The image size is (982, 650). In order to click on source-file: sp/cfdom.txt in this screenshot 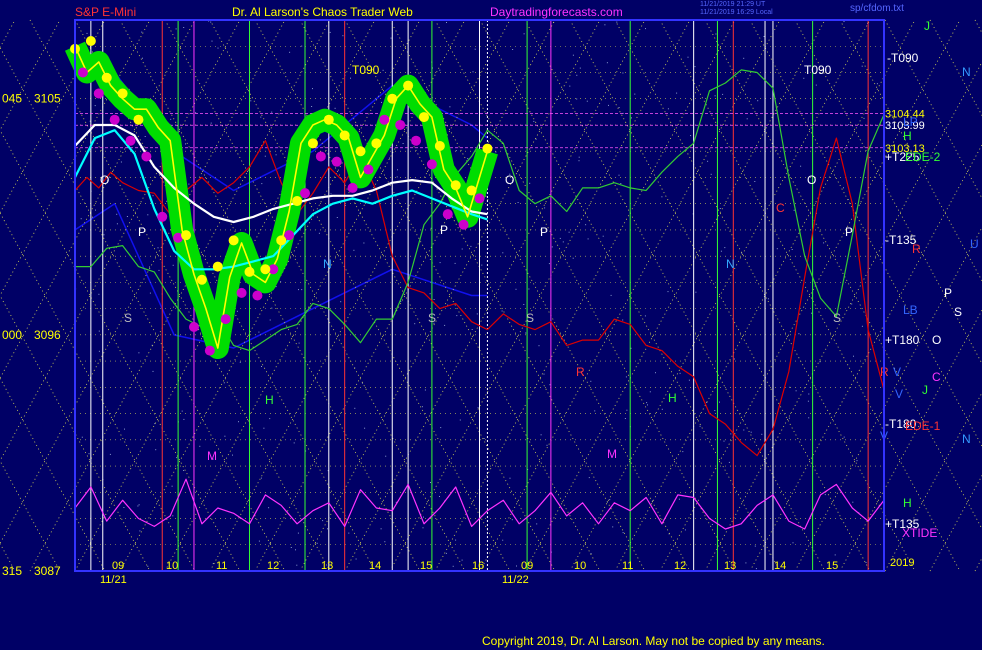, I will do `click(877, 8)`.